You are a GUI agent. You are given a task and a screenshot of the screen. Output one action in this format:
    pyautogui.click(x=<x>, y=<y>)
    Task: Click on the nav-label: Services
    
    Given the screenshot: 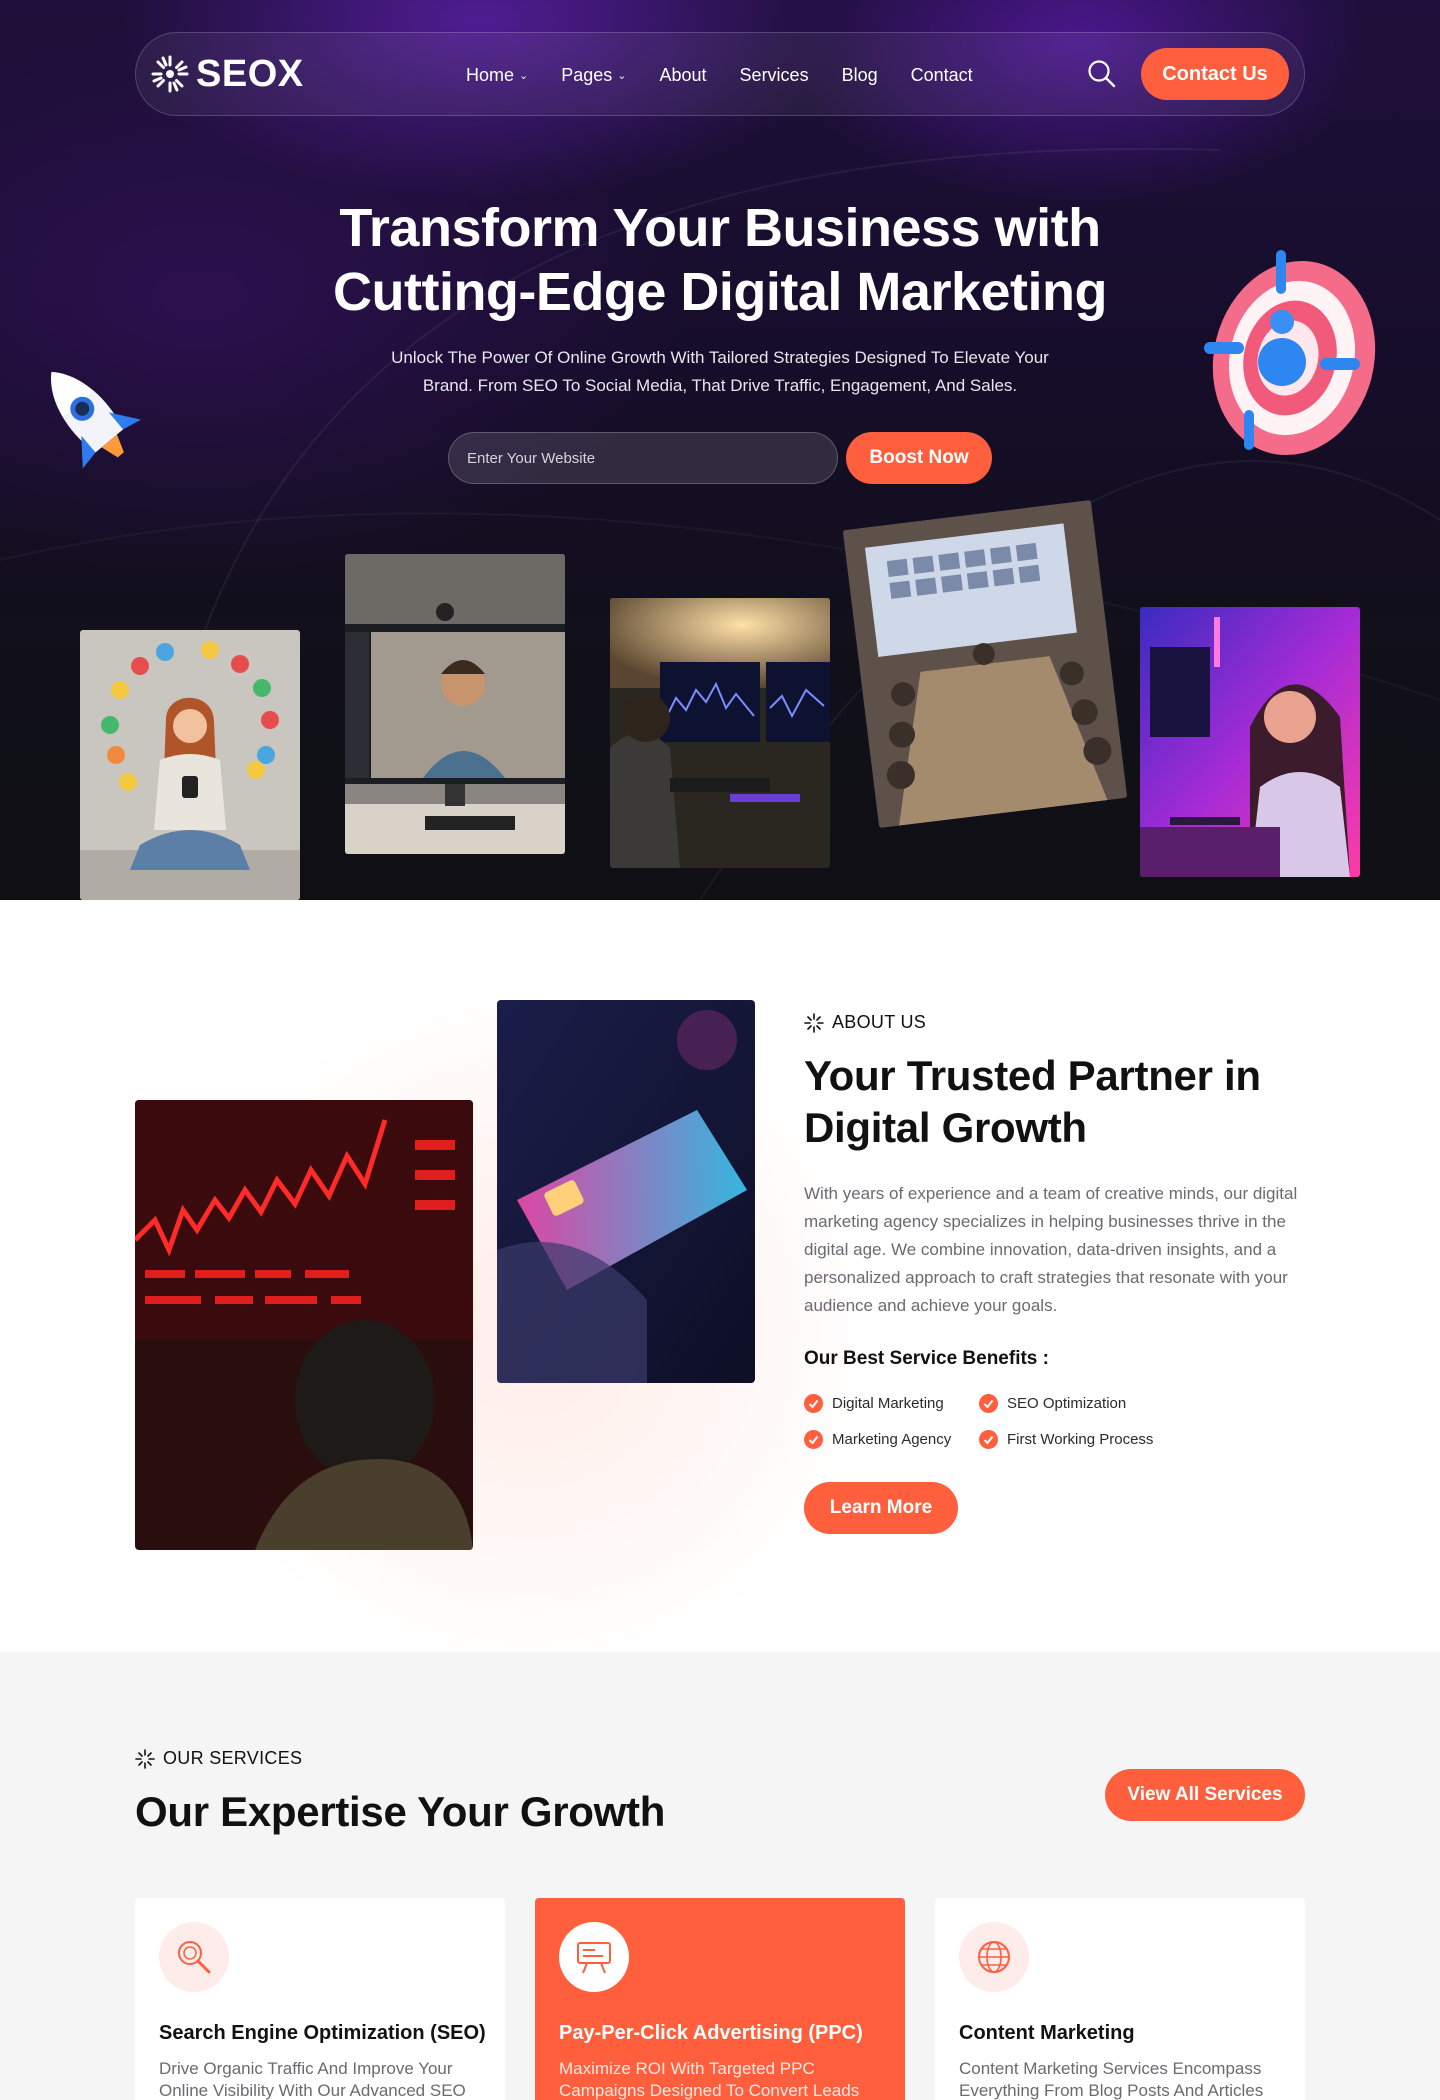 What is the action you would take?
    pyautogui.click(x=774, y=74)
    